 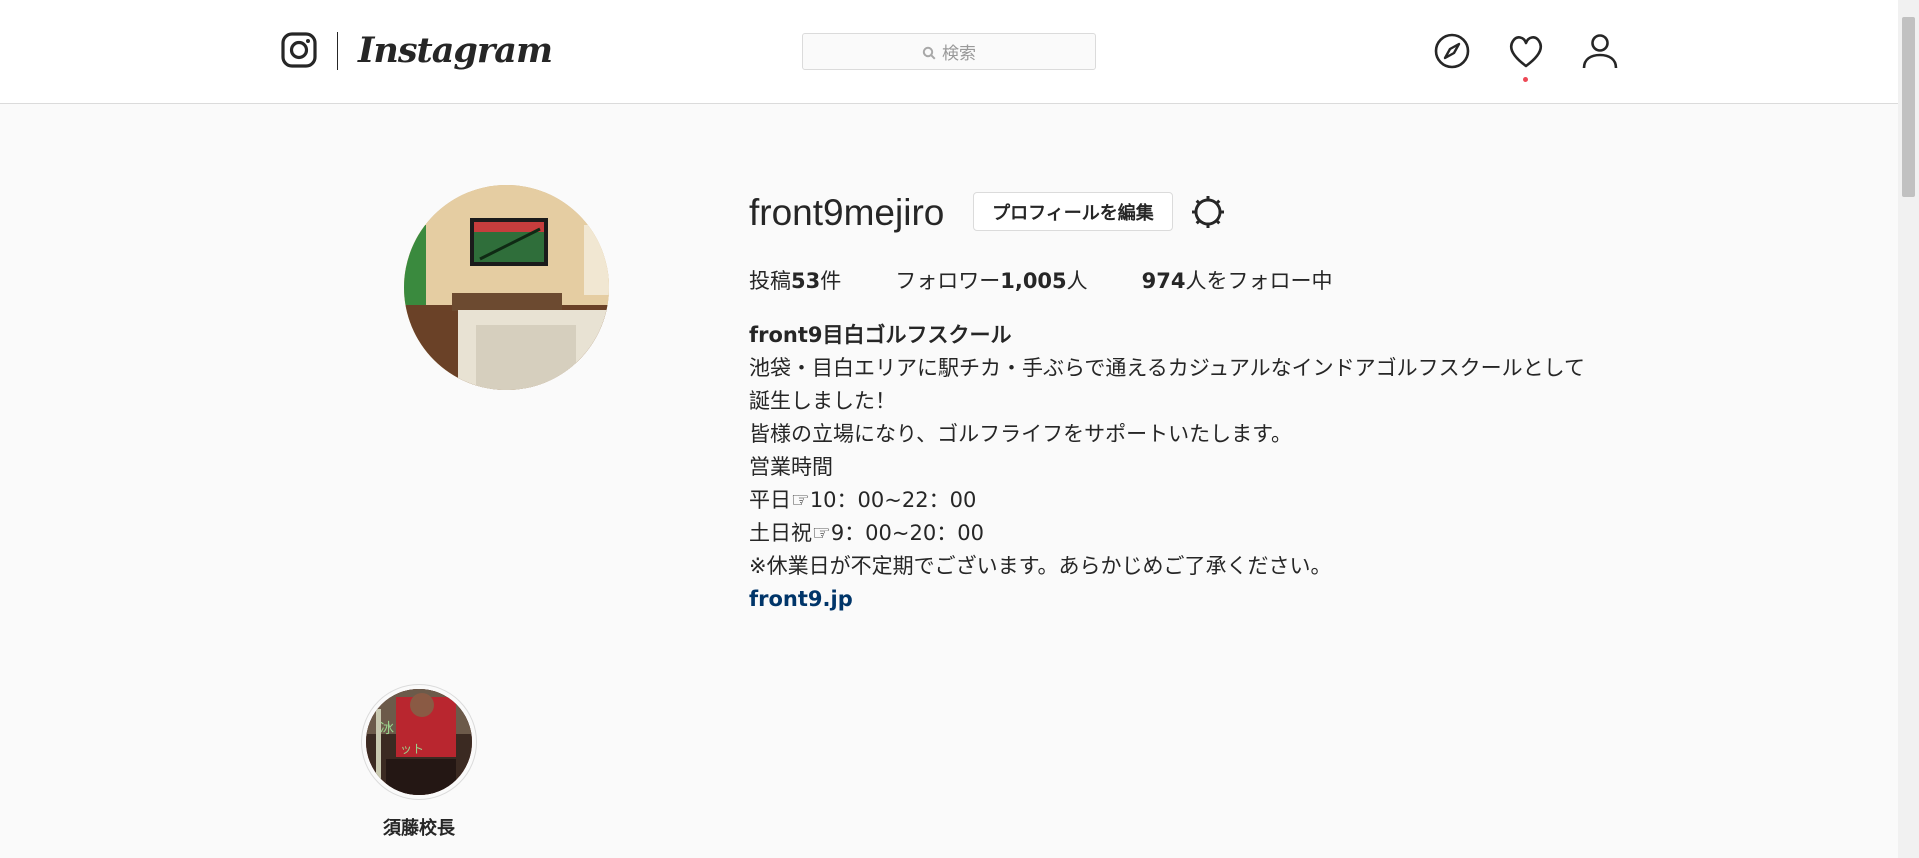 I want to click on logo-divider, so click(x=337, y=51).